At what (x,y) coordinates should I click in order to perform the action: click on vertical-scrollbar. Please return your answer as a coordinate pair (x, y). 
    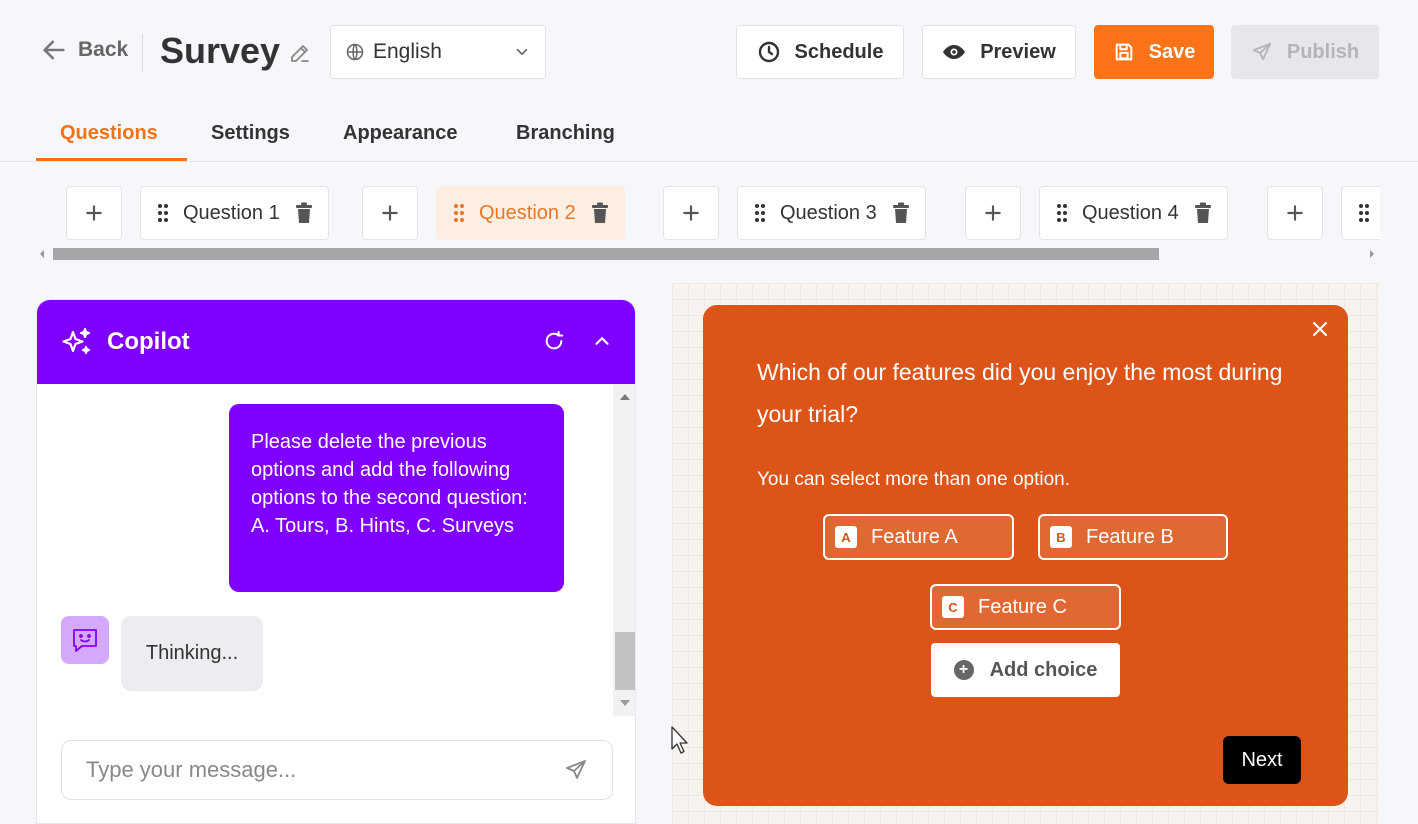
    Looking at the image, I should click on (624, 550).